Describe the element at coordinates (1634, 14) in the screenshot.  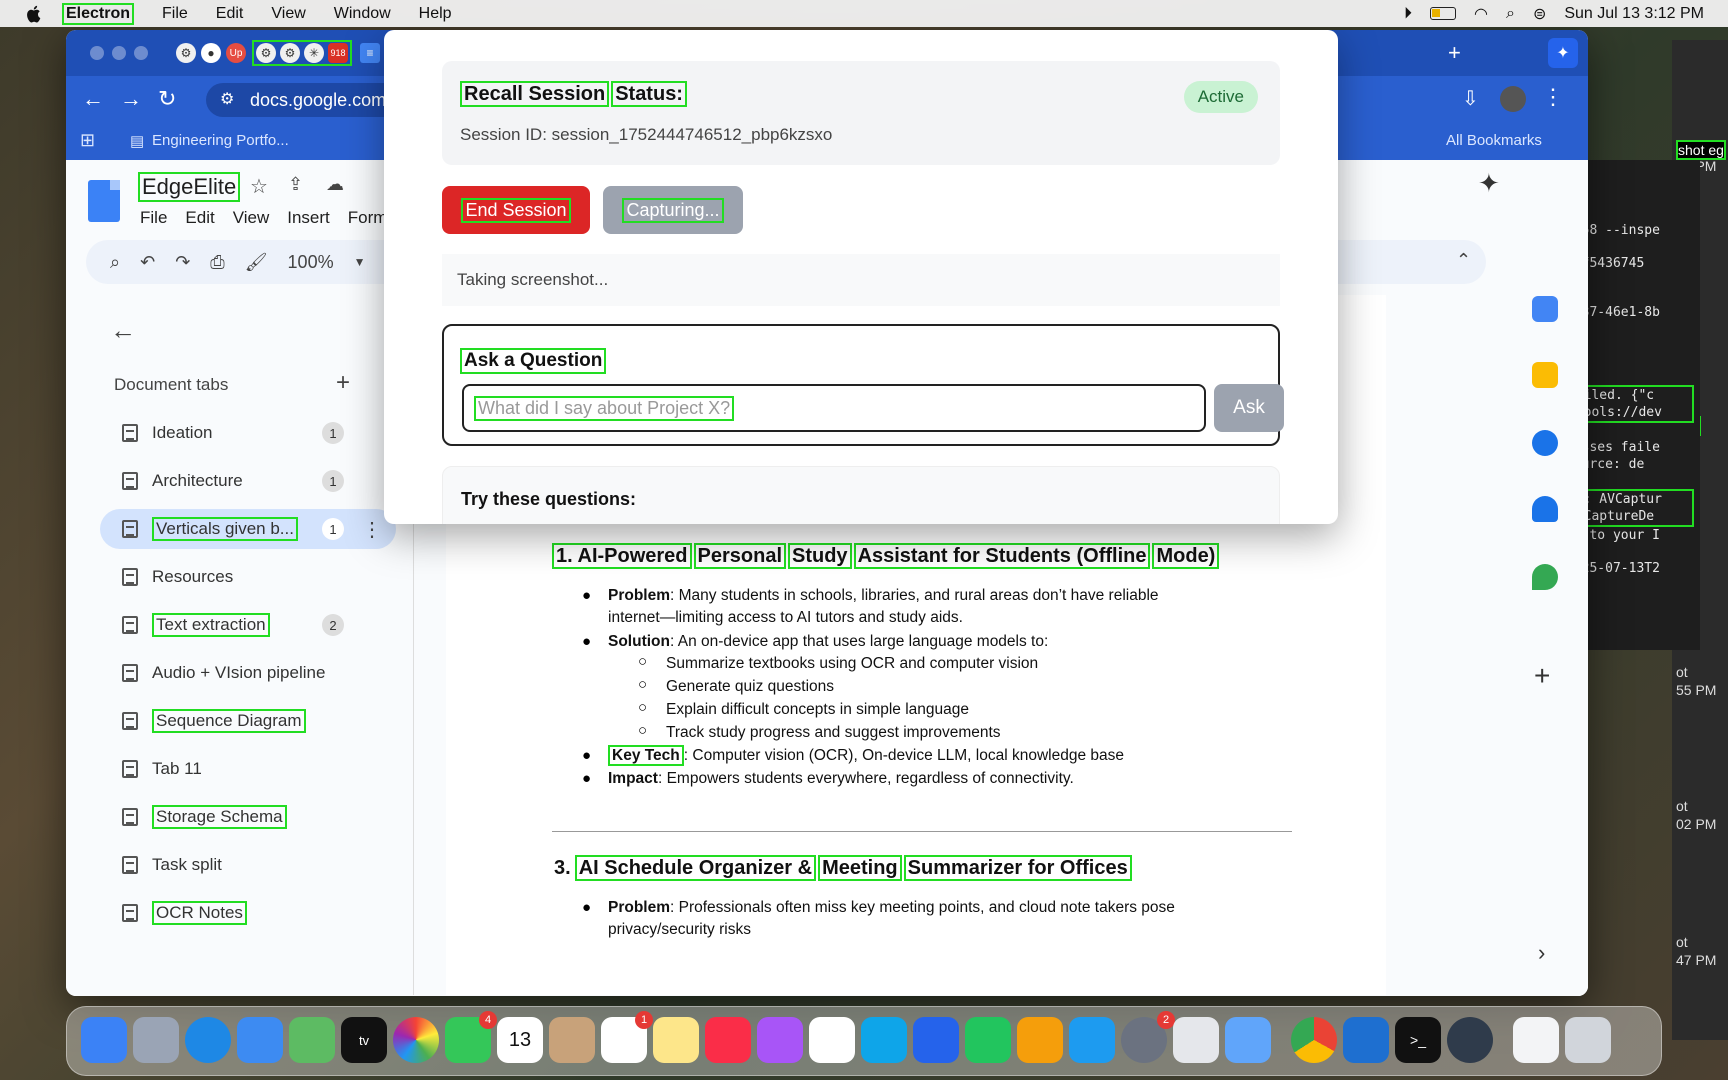
I see `menu-clock: Sun Jul 13 3:12 PM` at that location.